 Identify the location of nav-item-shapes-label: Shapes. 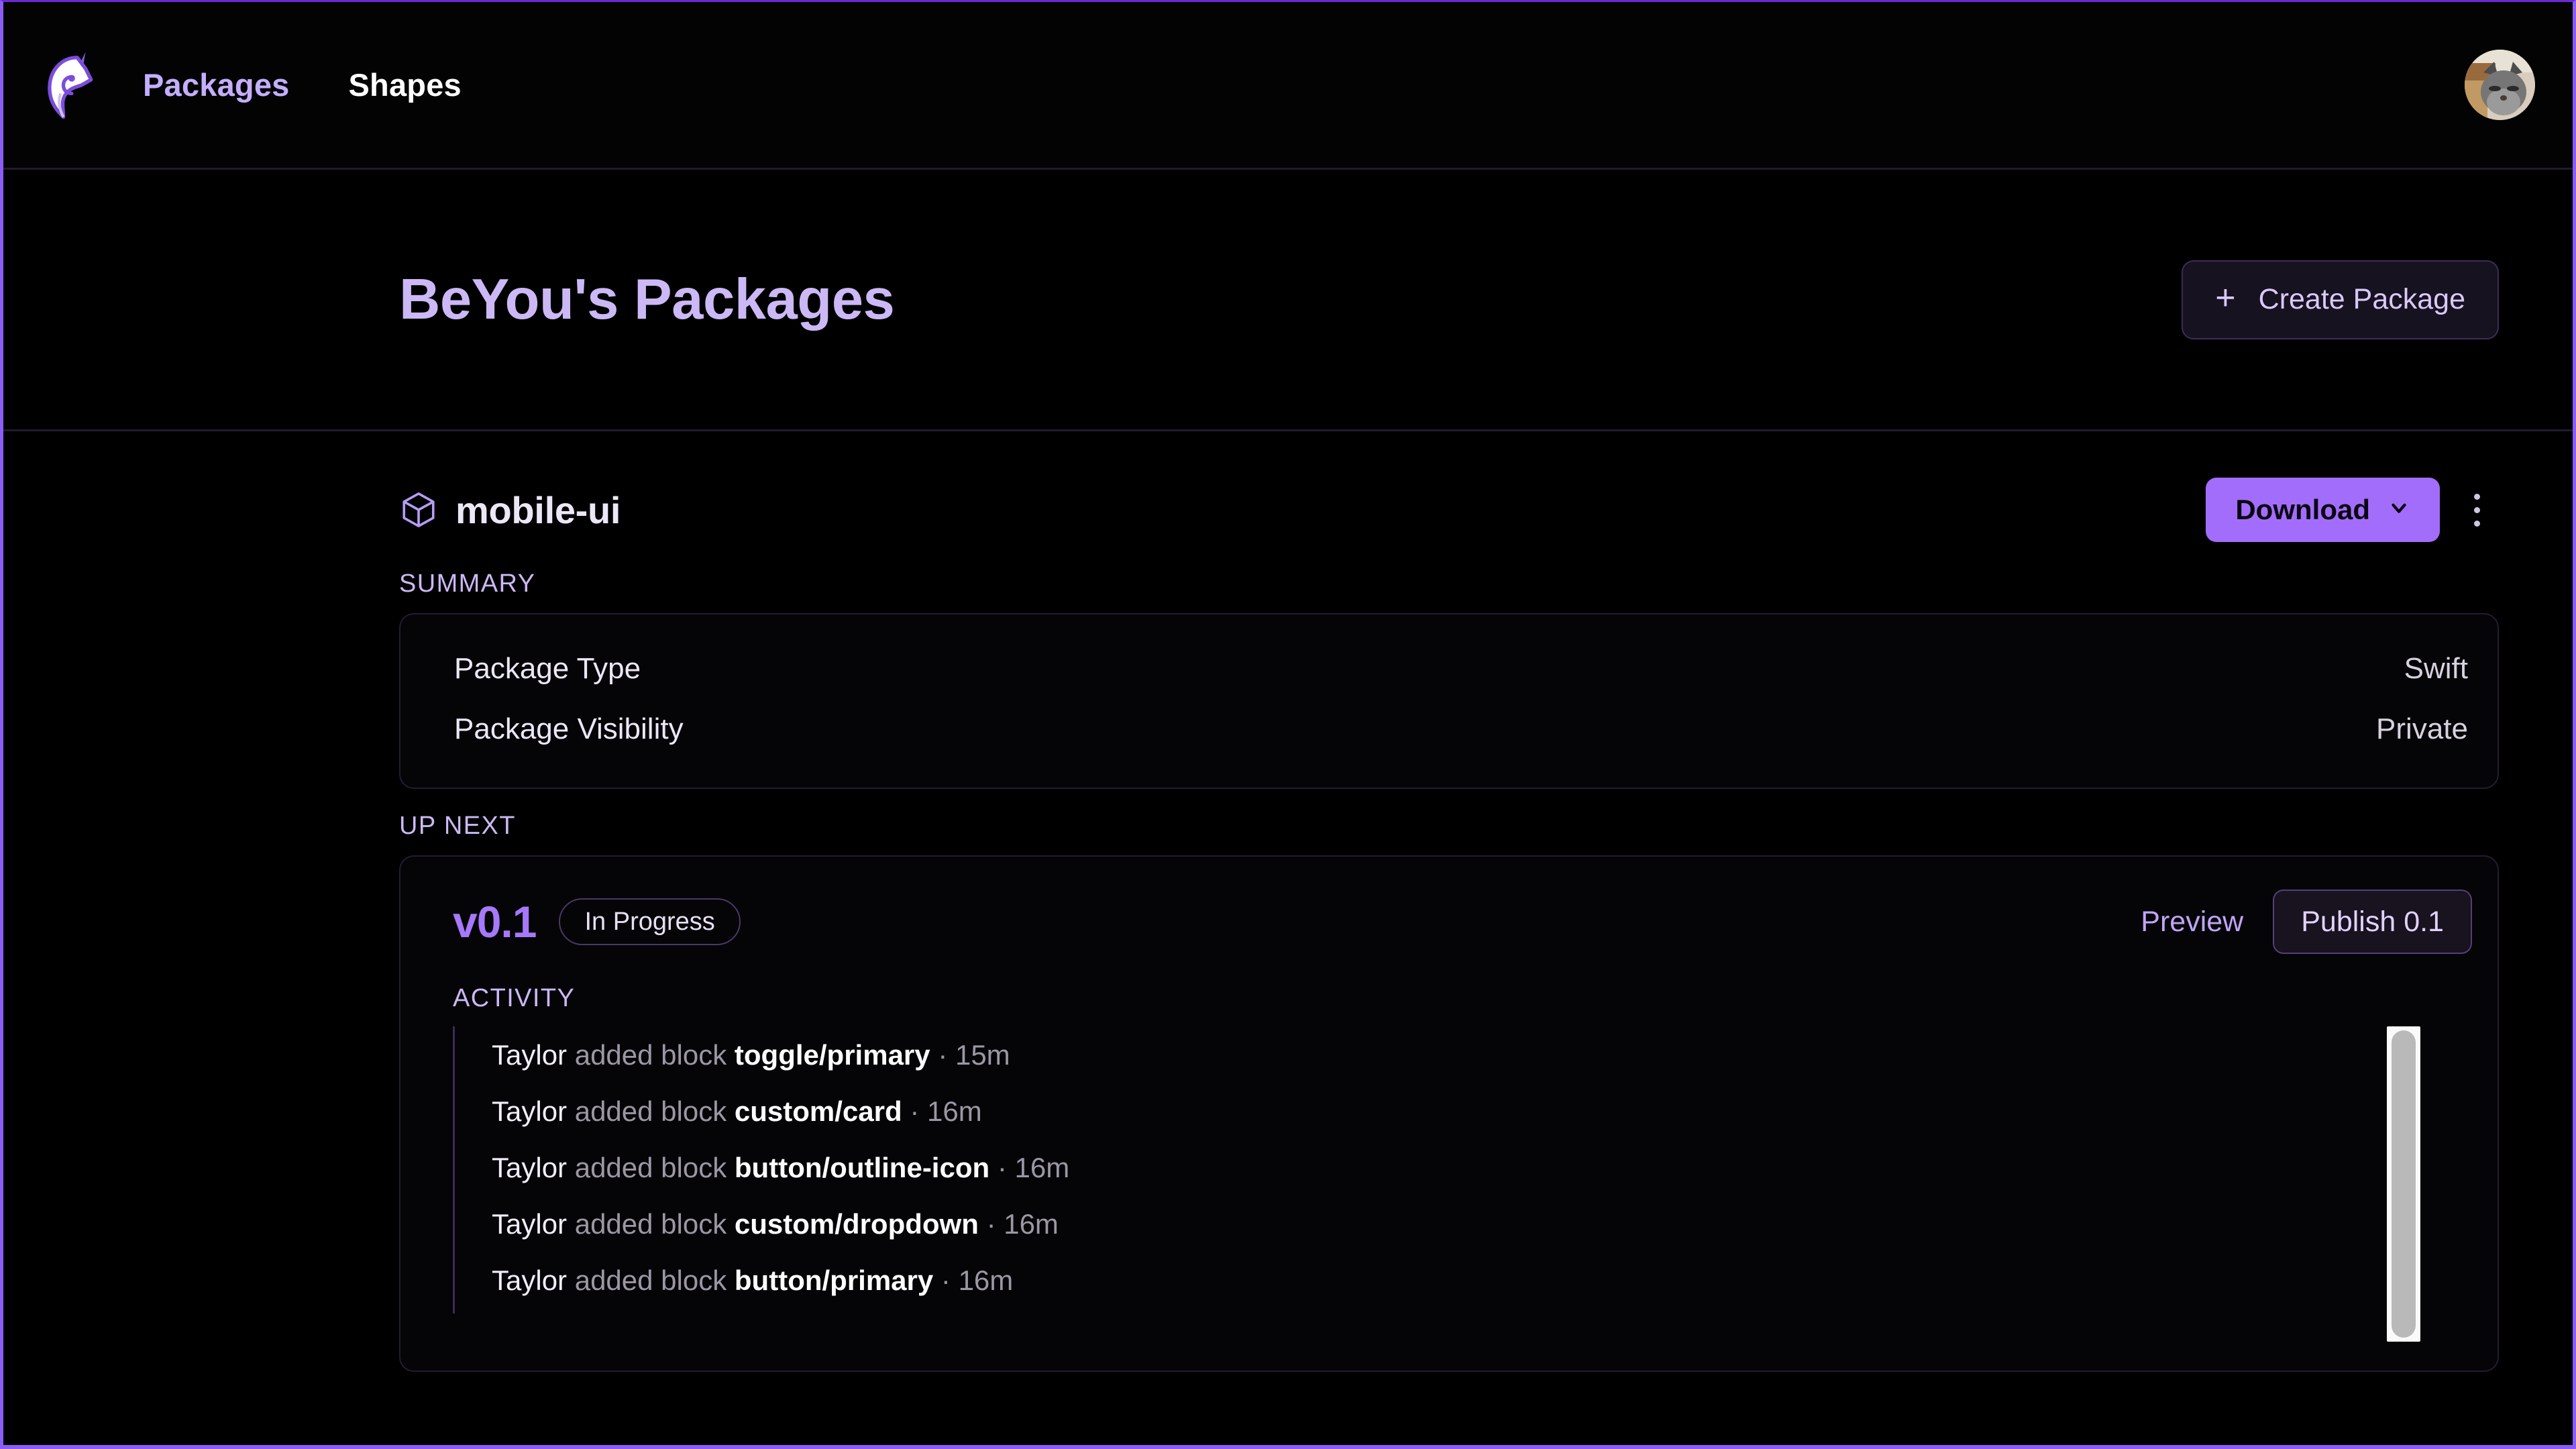
(405, 85).